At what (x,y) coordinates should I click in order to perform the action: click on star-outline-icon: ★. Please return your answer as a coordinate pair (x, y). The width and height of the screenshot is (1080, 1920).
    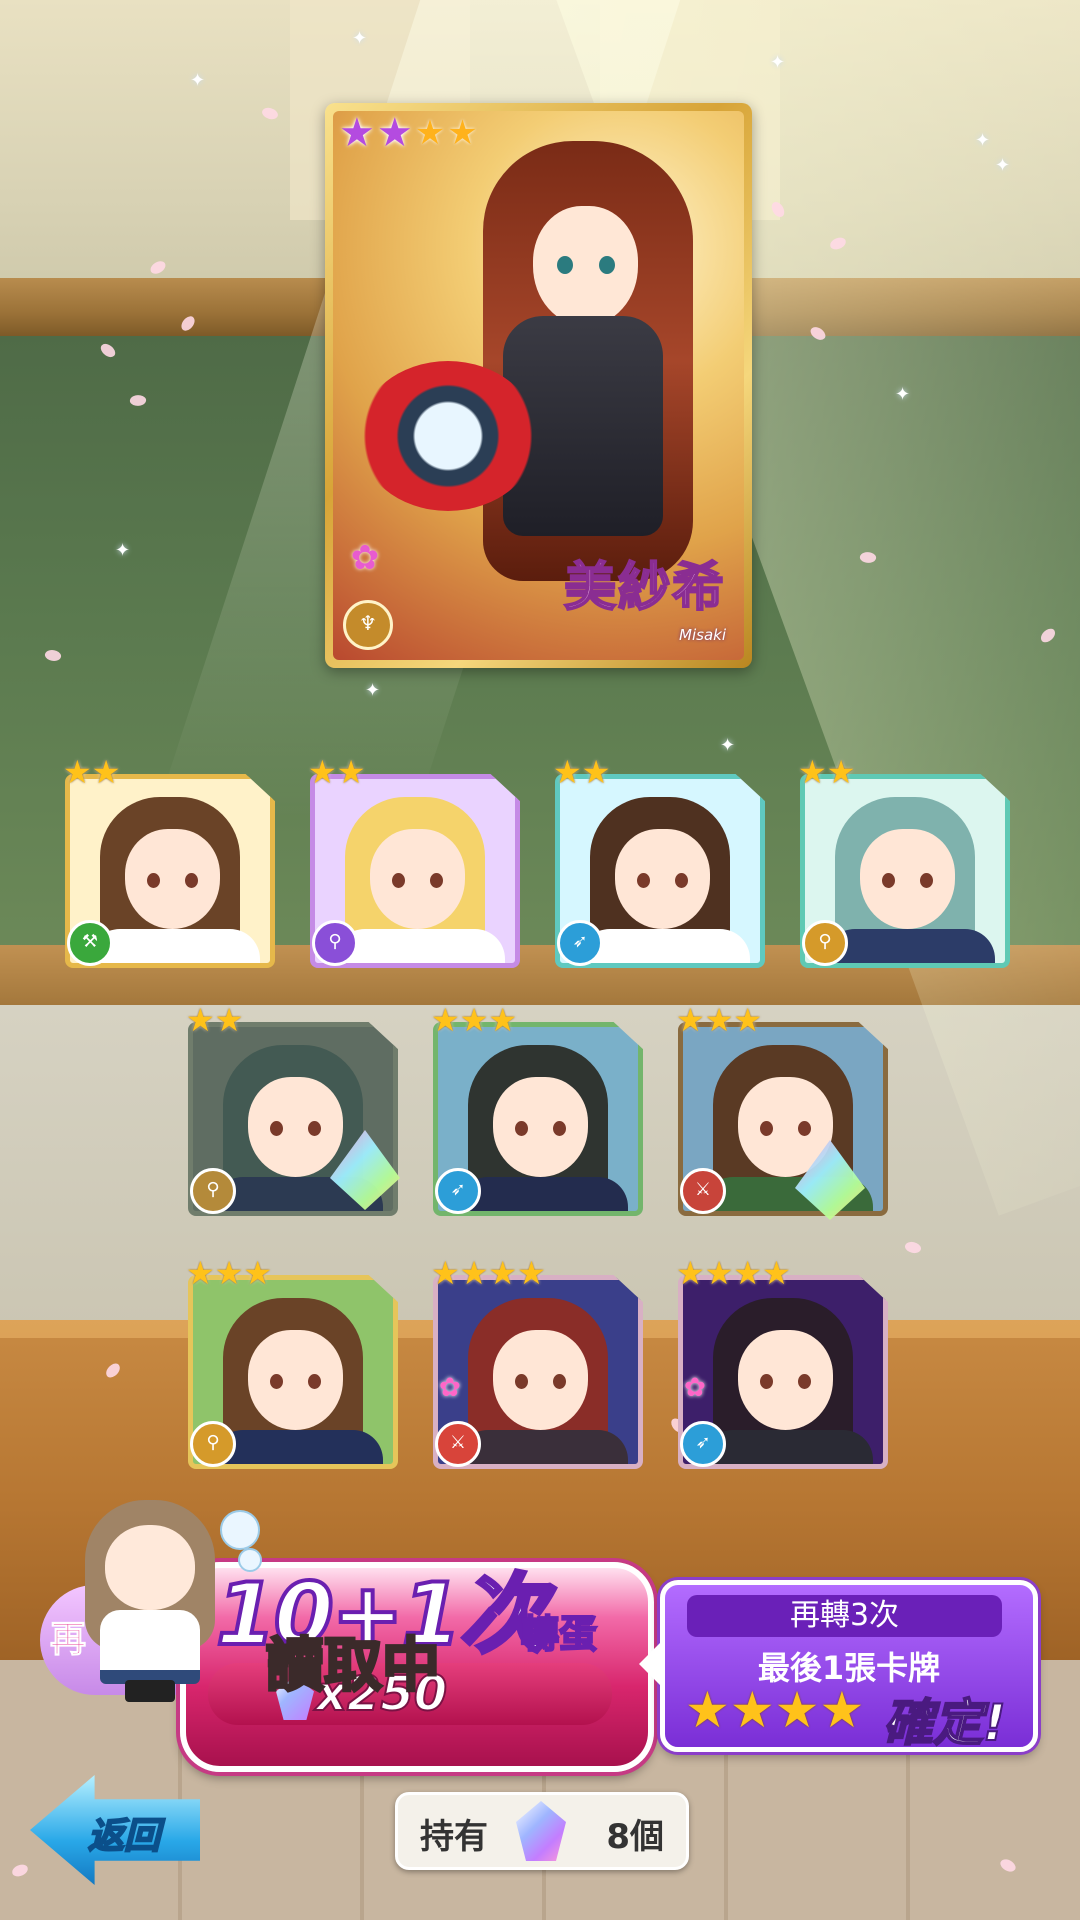
    Looking at the image, I should click on (462, 133).